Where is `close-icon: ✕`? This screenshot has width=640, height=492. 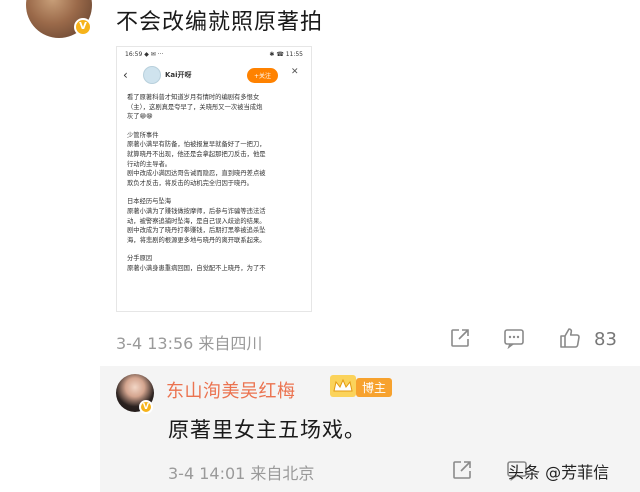
close-icon: ✕ is located at coordinates (295, 72).